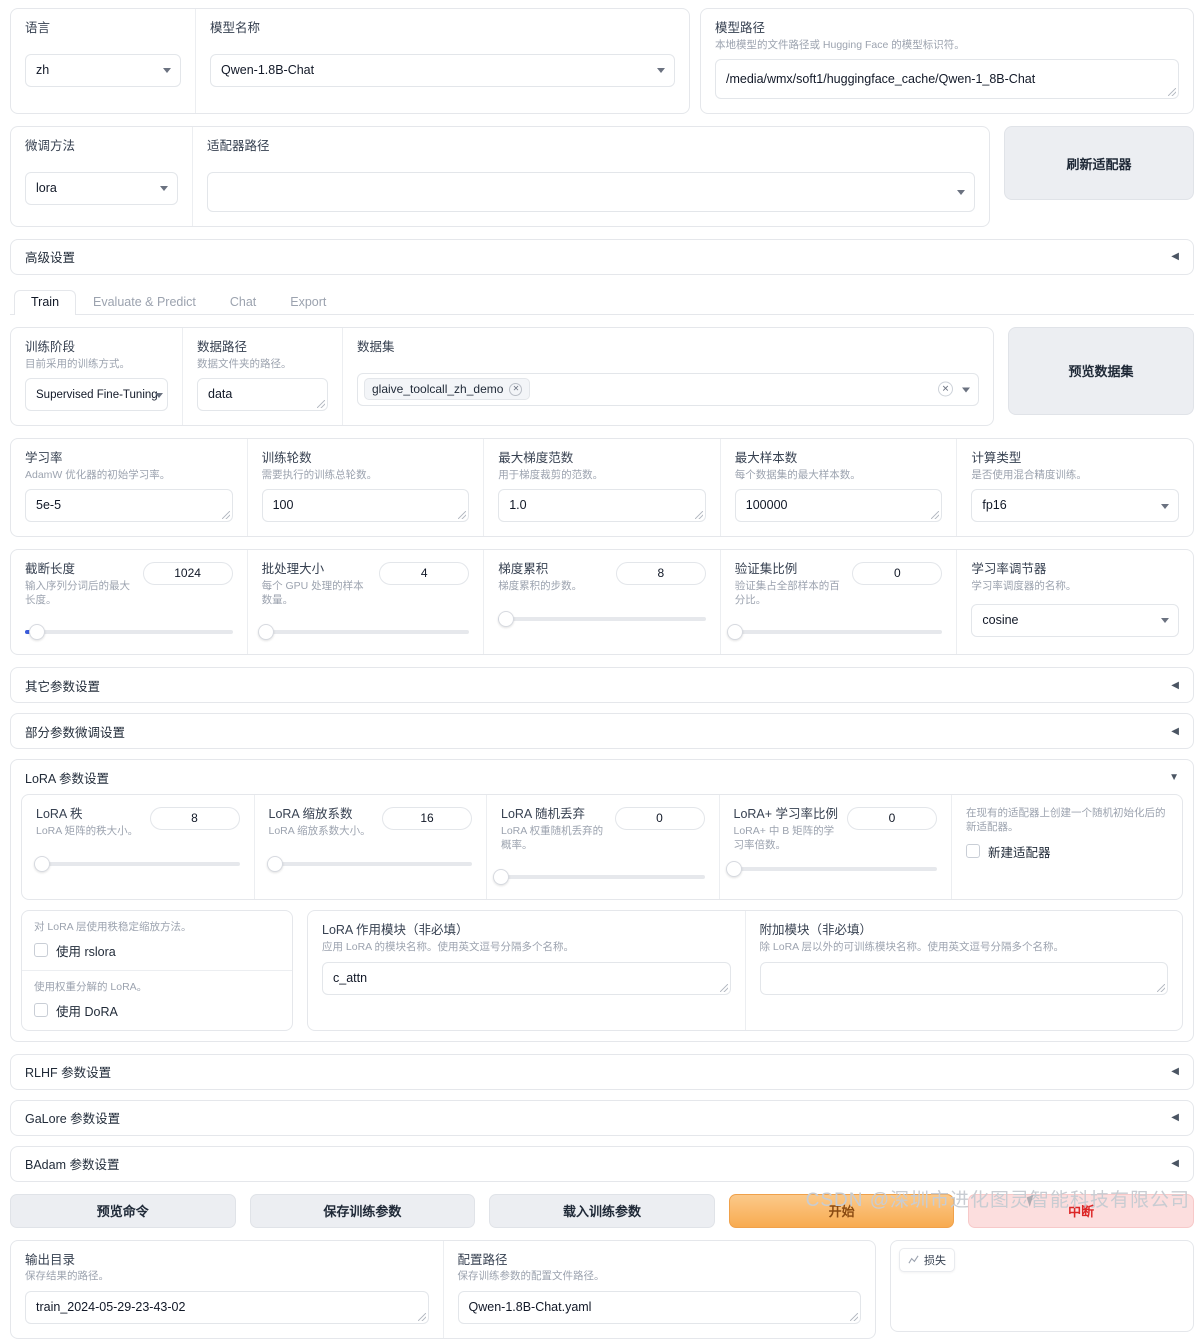 The width and height of the screenshot is (1204, 1339). Describe the element at coordinates (927, 1259) in the screenshot. I see `loss-chip: 损失` at that location.